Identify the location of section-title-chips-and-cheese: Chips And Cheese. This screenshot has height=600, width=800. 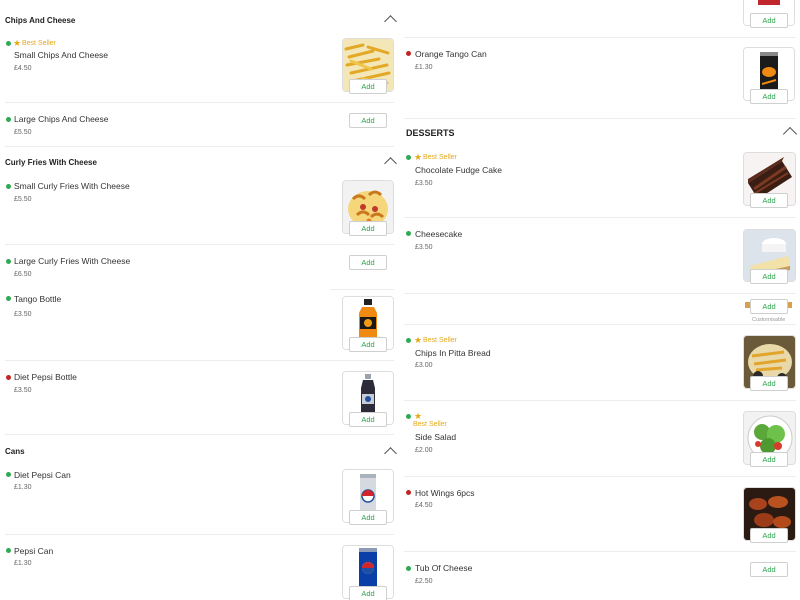
(40, 20).